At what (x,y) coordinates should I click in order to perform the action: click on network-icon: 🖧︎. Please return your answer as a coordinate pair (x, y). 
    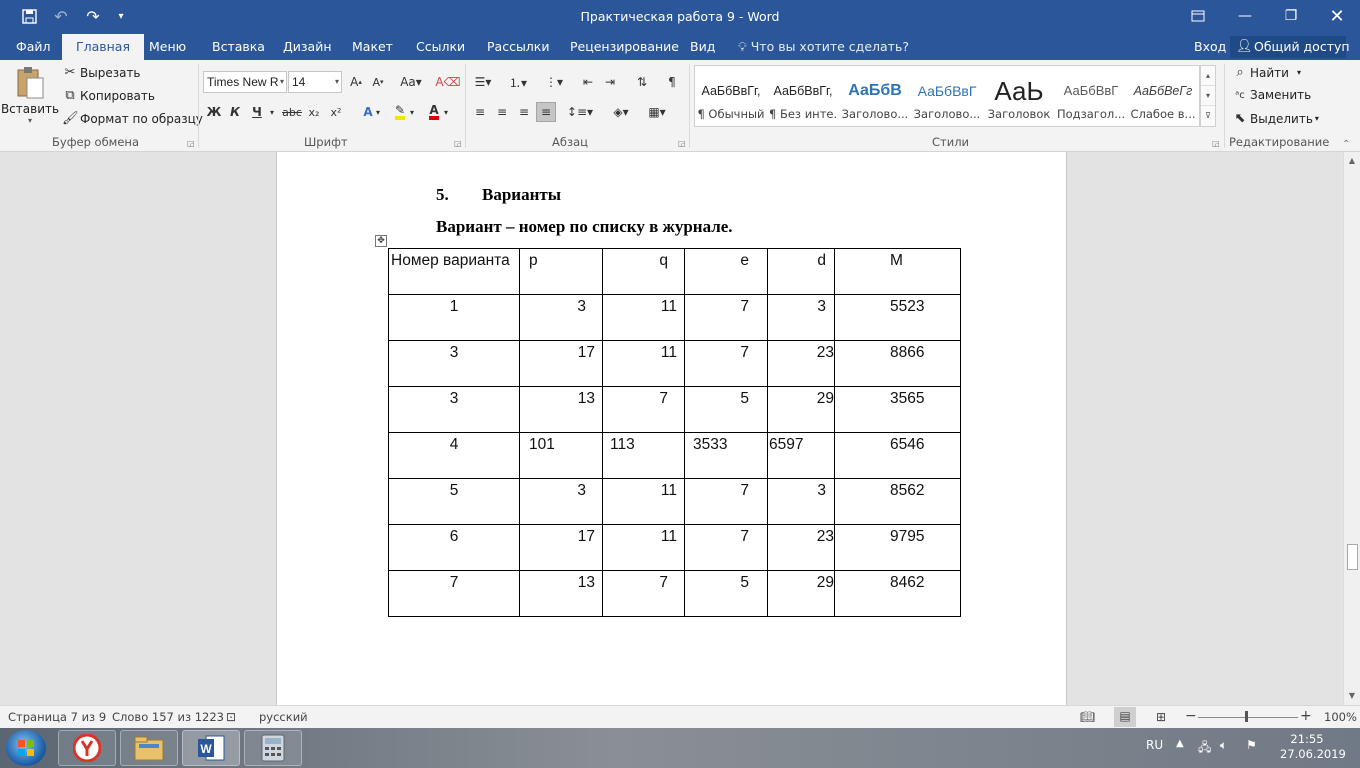
    Looking at the image, I should click on (1204, 748).